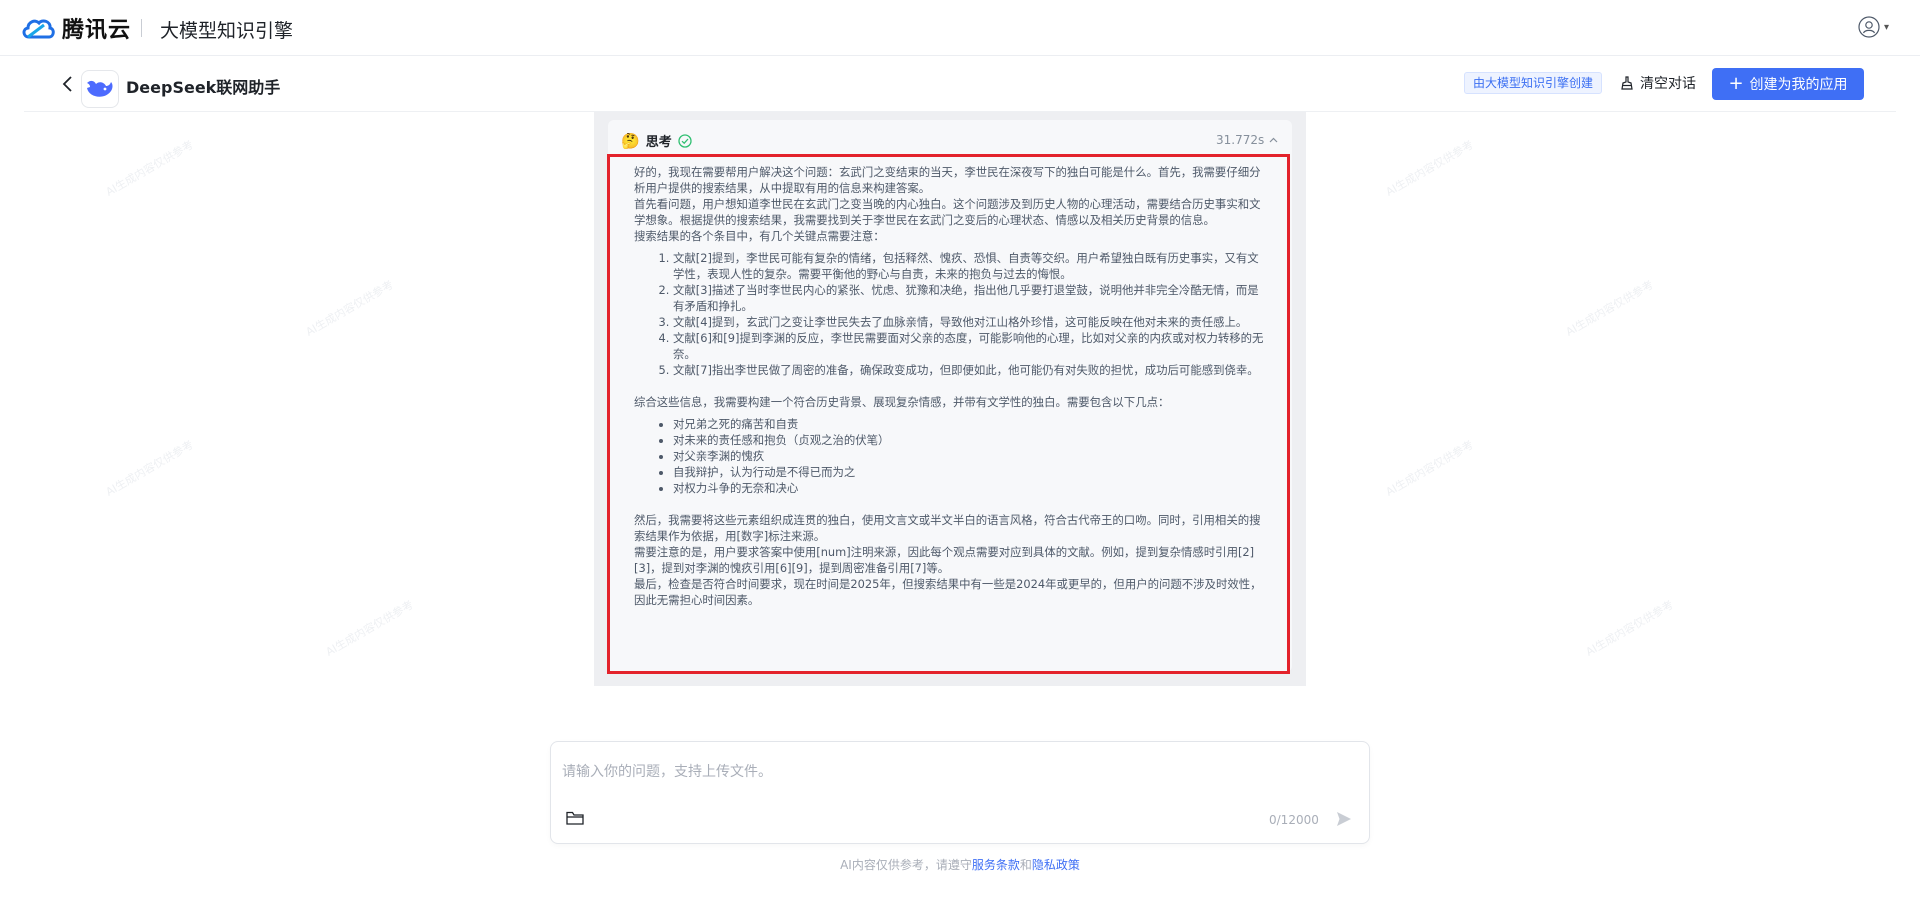 The image size is (1920, 911). I want to click on conjunction-text: 和, so click(1025, 865).